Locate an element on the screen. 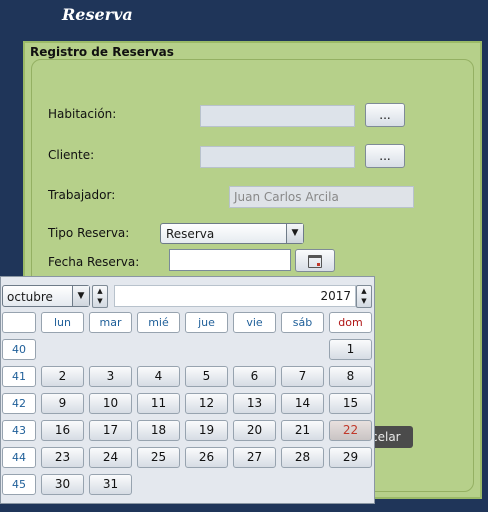 This screenshot has width=488, height=512. calendar-day: 18 is located at coordinates (158, 430).